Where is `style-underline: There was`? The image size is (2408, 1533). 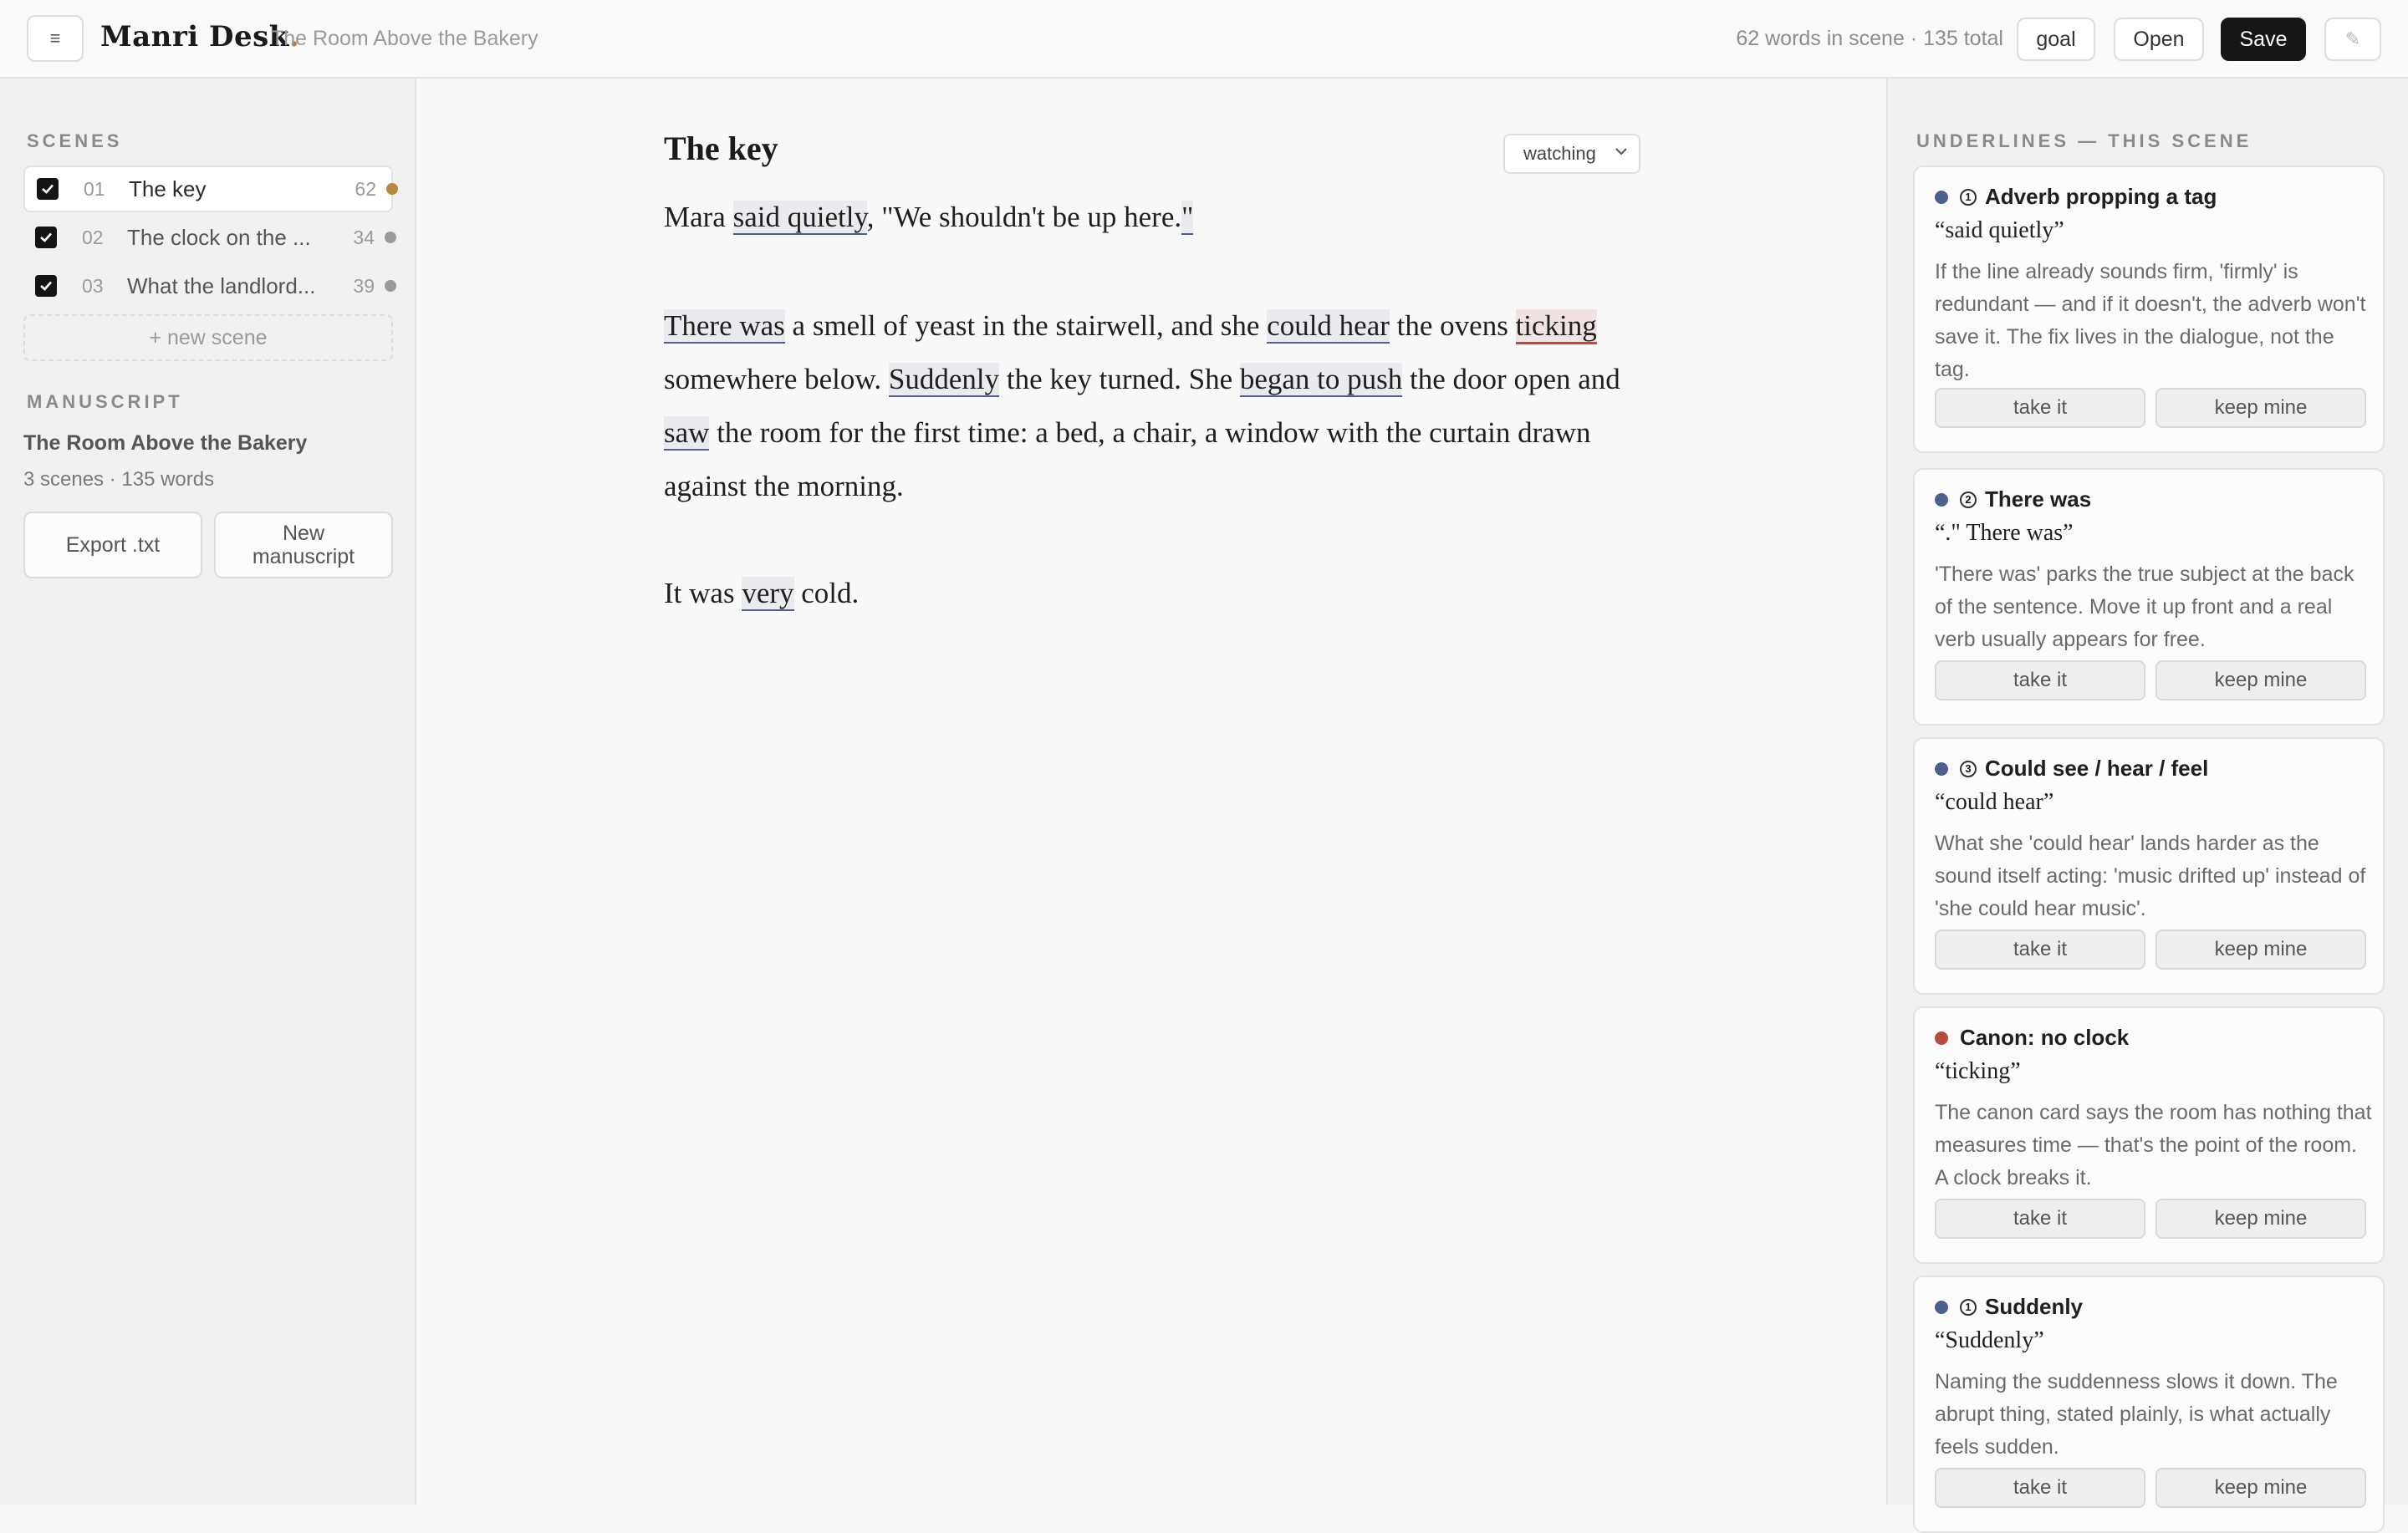 style-underline: There was is located at coordinates (724, 326).